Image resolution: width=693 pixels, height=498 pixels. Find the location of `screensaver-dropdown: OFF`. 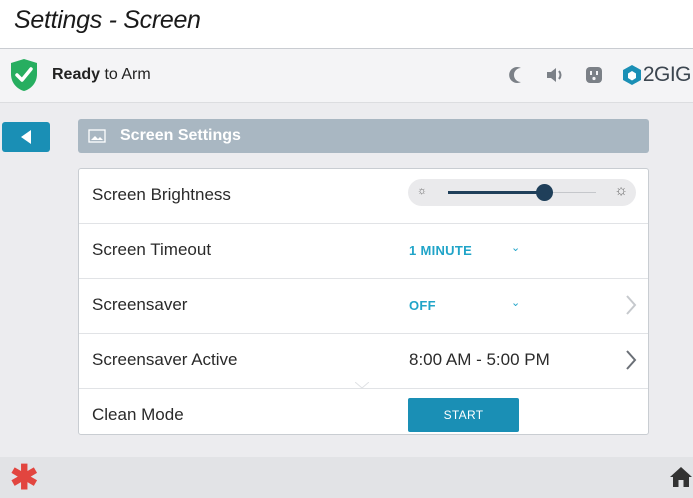

screensaver-dropdown: OFF is located at coordinates (422, 305).